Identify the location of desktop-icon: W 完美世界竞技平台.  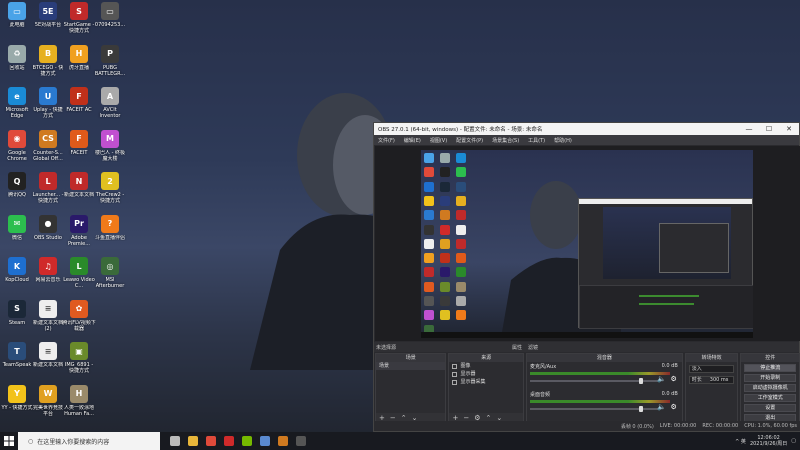
(47, 403).